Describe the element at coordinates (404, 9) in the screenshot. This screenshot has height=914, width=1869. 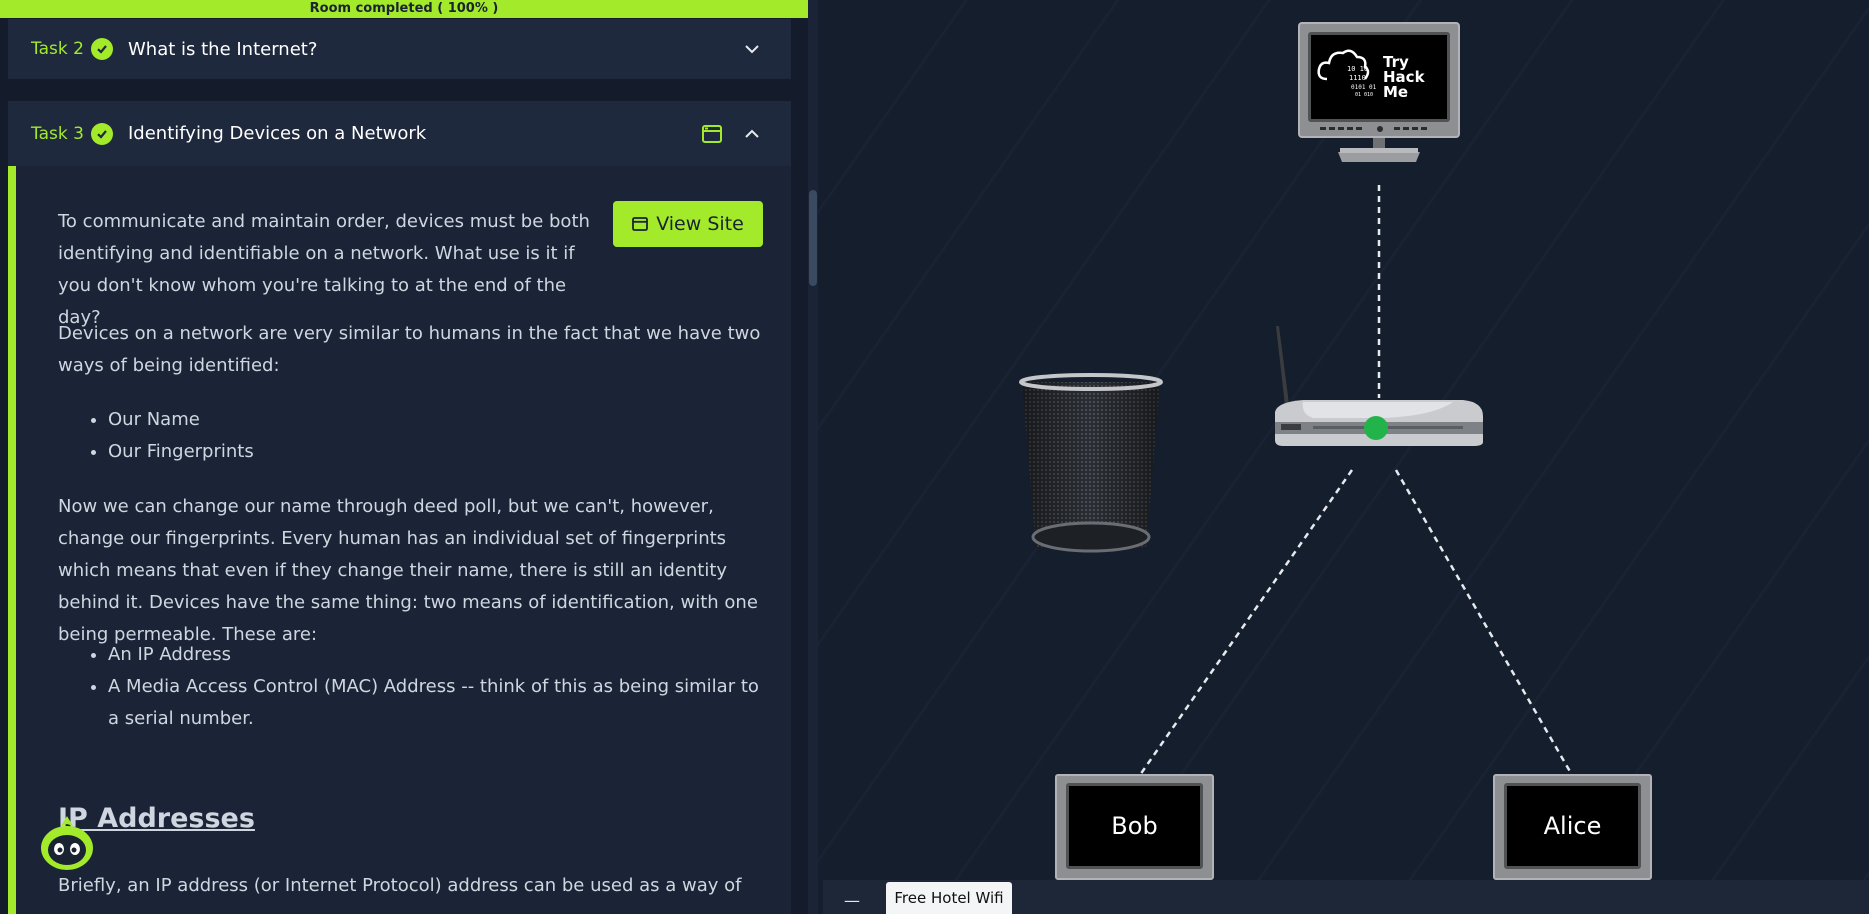
I see `room-progress-bar: Room completed ( 100% )` at that location.